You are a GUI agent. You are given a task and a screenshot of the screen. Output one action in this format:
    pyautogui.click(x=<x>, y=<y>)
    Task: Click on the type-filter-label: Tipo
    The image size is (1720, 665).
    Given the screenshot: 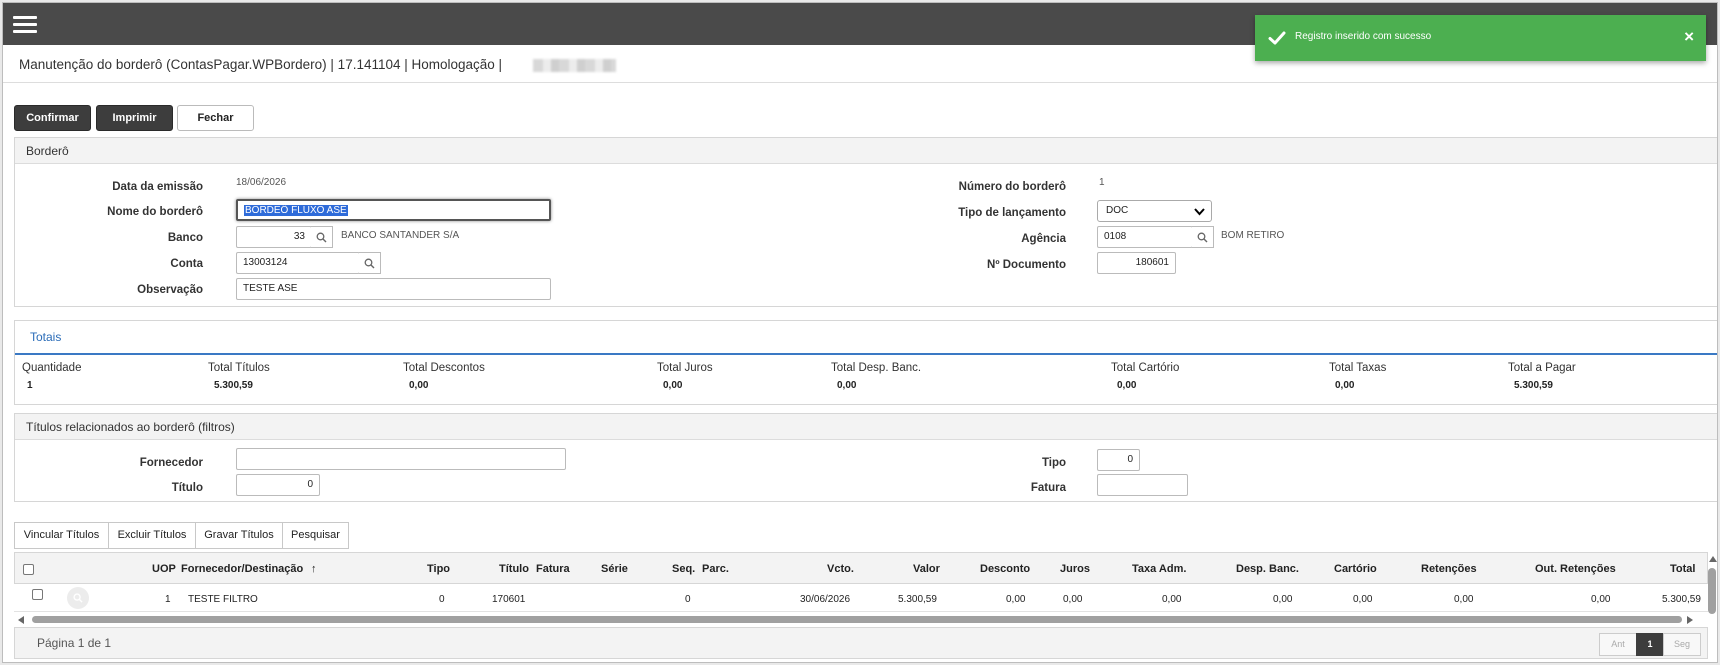 What is the action you would take?
    pyautogui.click(x=1053, y=463)
    